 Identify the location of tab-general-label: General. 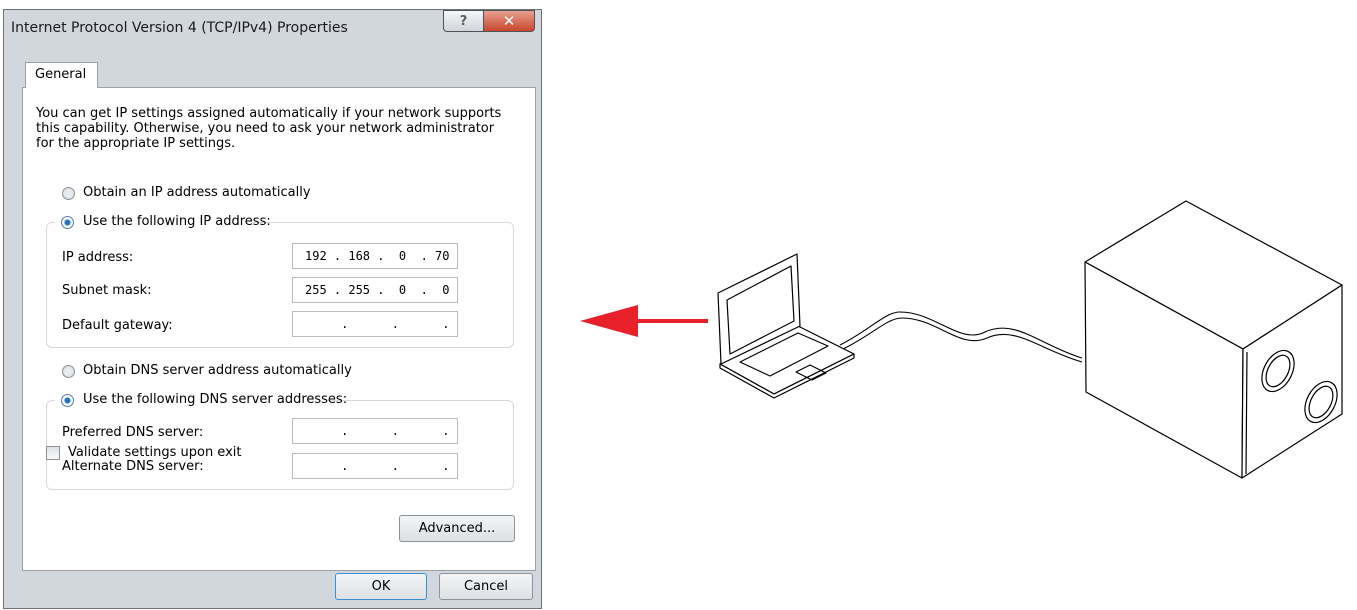
(61, 74).